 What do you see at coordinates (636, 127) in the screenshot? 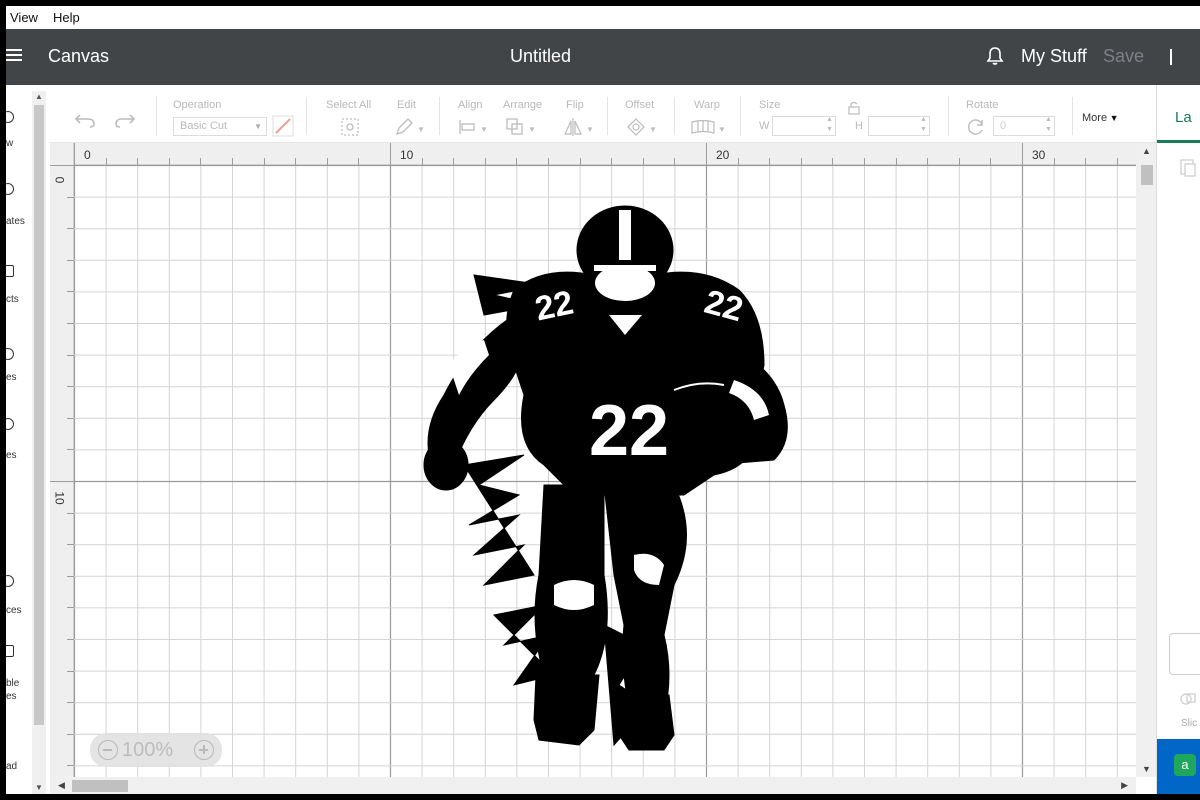
I see `offset-icon` at bounding box center [636, 127].